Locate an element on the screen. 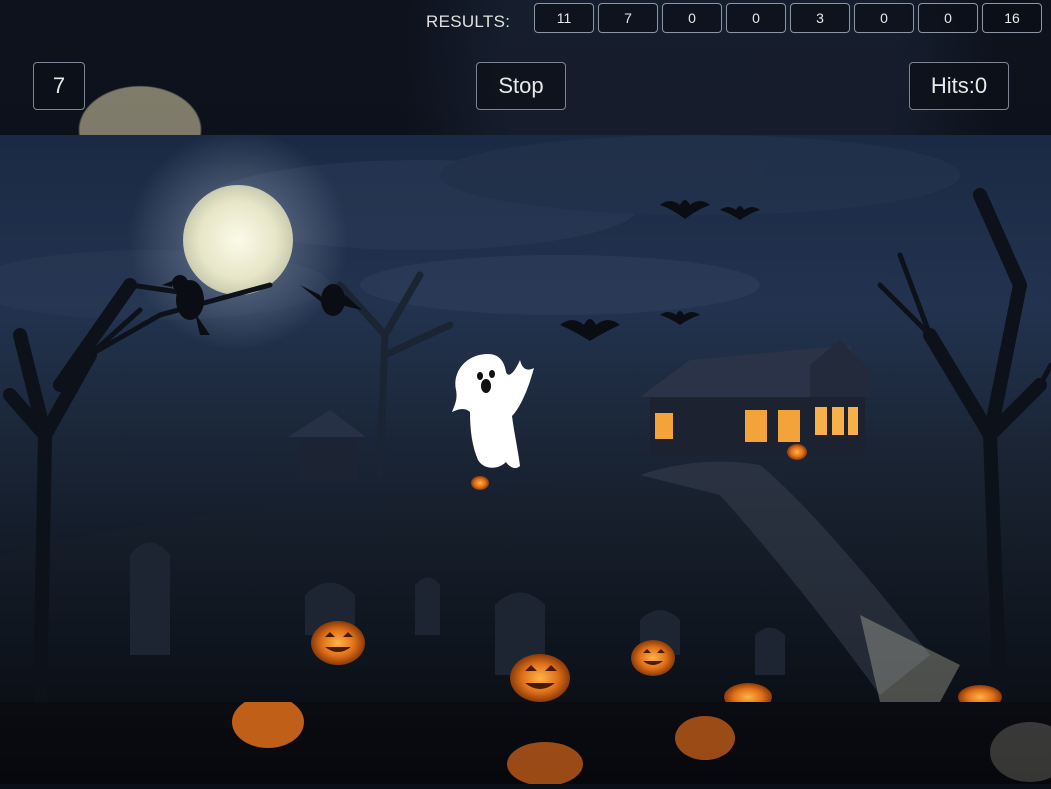 The height and width of the screenshot is (789, 1051). result-cell: 16 is located at coordinates (1012, 18).